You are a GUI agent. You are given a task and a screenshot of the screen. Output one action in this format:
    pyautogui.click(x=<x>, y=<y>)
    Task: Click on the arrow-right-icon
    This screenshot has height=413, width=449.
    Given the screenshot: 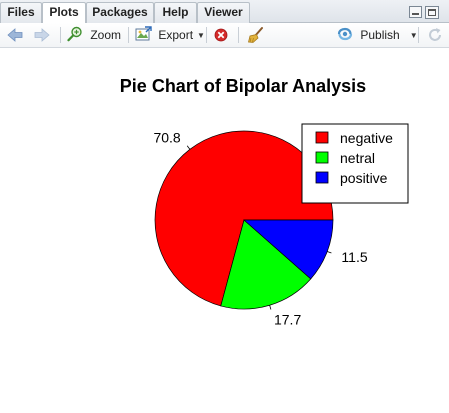 What is the action you would take?
    pyautogui.click(x=42, y=35)
    